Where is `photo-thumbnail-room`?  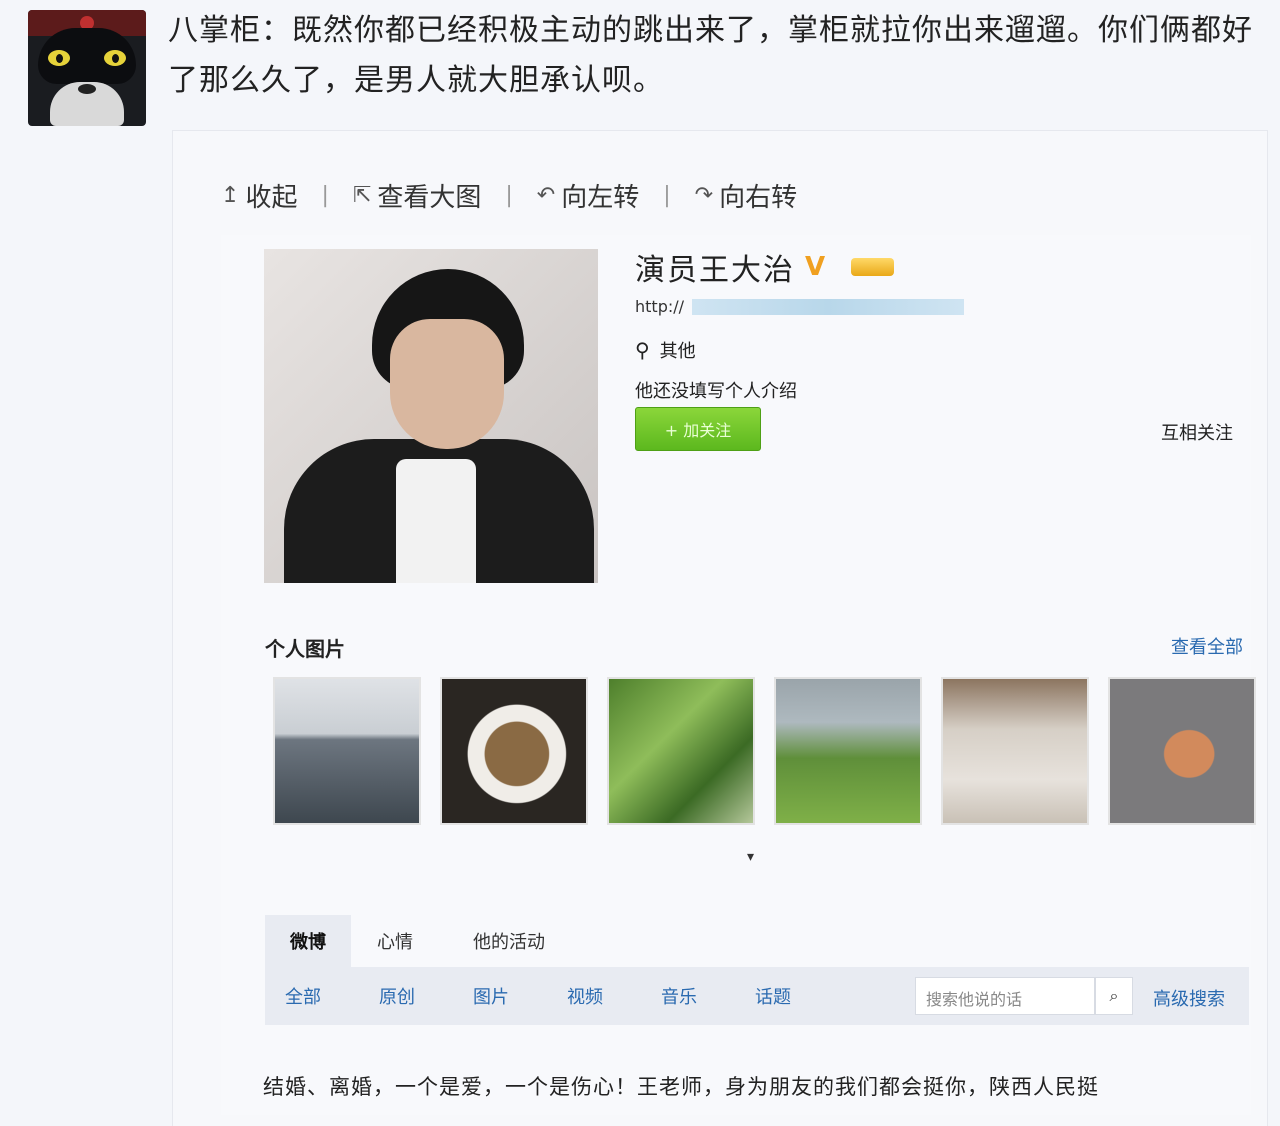
photo-thumbnail-room is located at coordinates (1015, 751).